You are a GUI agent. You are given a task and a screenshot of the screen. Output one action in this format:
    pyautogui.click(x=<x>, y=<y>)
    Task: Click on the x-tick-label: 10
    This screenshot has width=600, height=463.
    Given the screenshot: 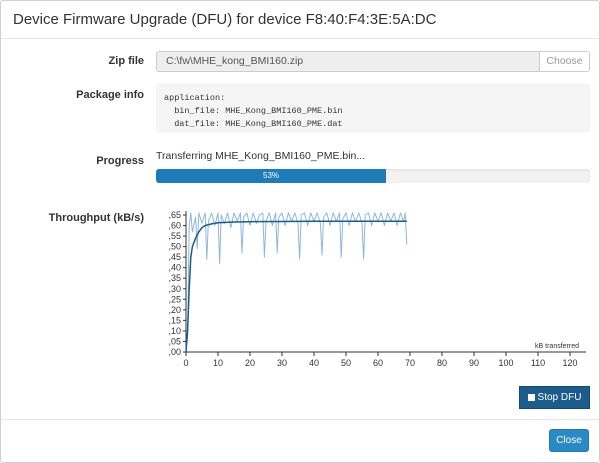 What is the action you would take?
    pyautogui.click(x=218, y=363)
    